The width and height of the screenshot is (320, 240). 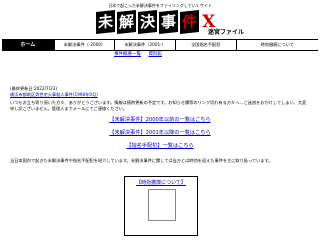 What do you see at coordinates (169, 22) in the screenshot?
I see `logo-char-4: 事` at bounding box center [169, 22].